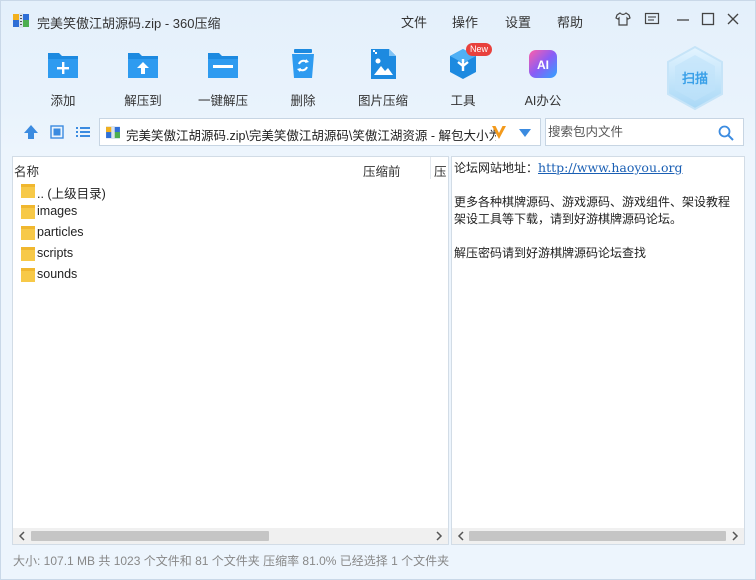 Image resolution: width=756 pixels, height=580 pixels. I want to click on new-badge: New, so click(479, 49).